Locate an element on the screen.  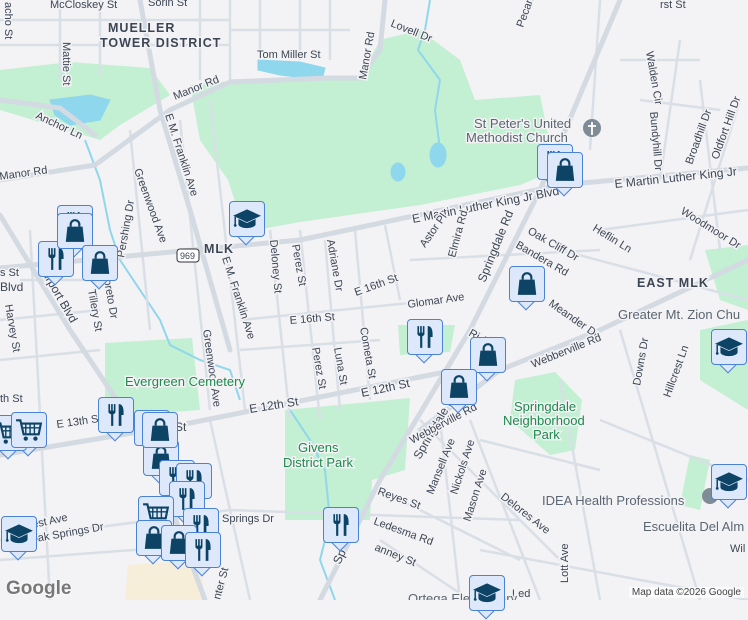
street-label: Cometa St is located at coordinates (367, 352).